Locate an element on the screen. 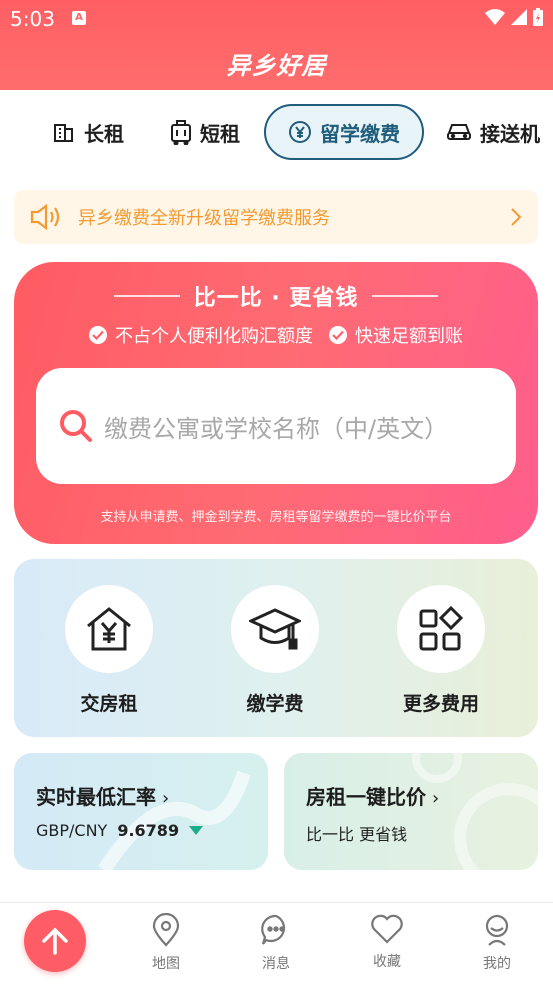 This screenshot has height=984, width=553. suitcase-icon is located at coordinates (181, 132).